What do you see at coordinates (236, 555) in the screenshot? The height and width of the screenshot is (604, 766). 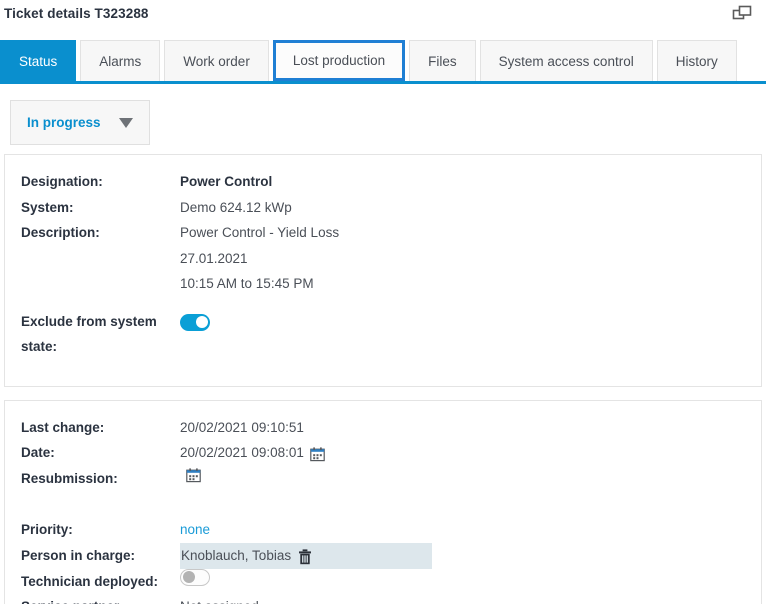 I see `person-in-charge-name: Knoblauch, Tobias` at bounding box center [236, 555].